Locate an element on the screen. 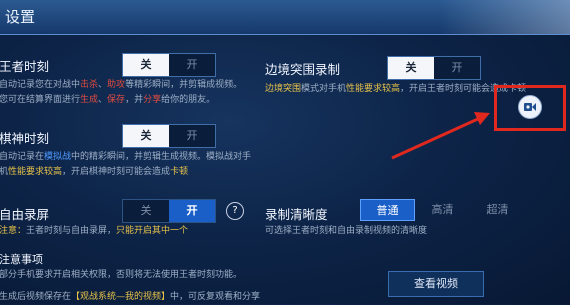 This screenshot has height=305, width=570. video-camera-icon is located at coordinates (530, 107).